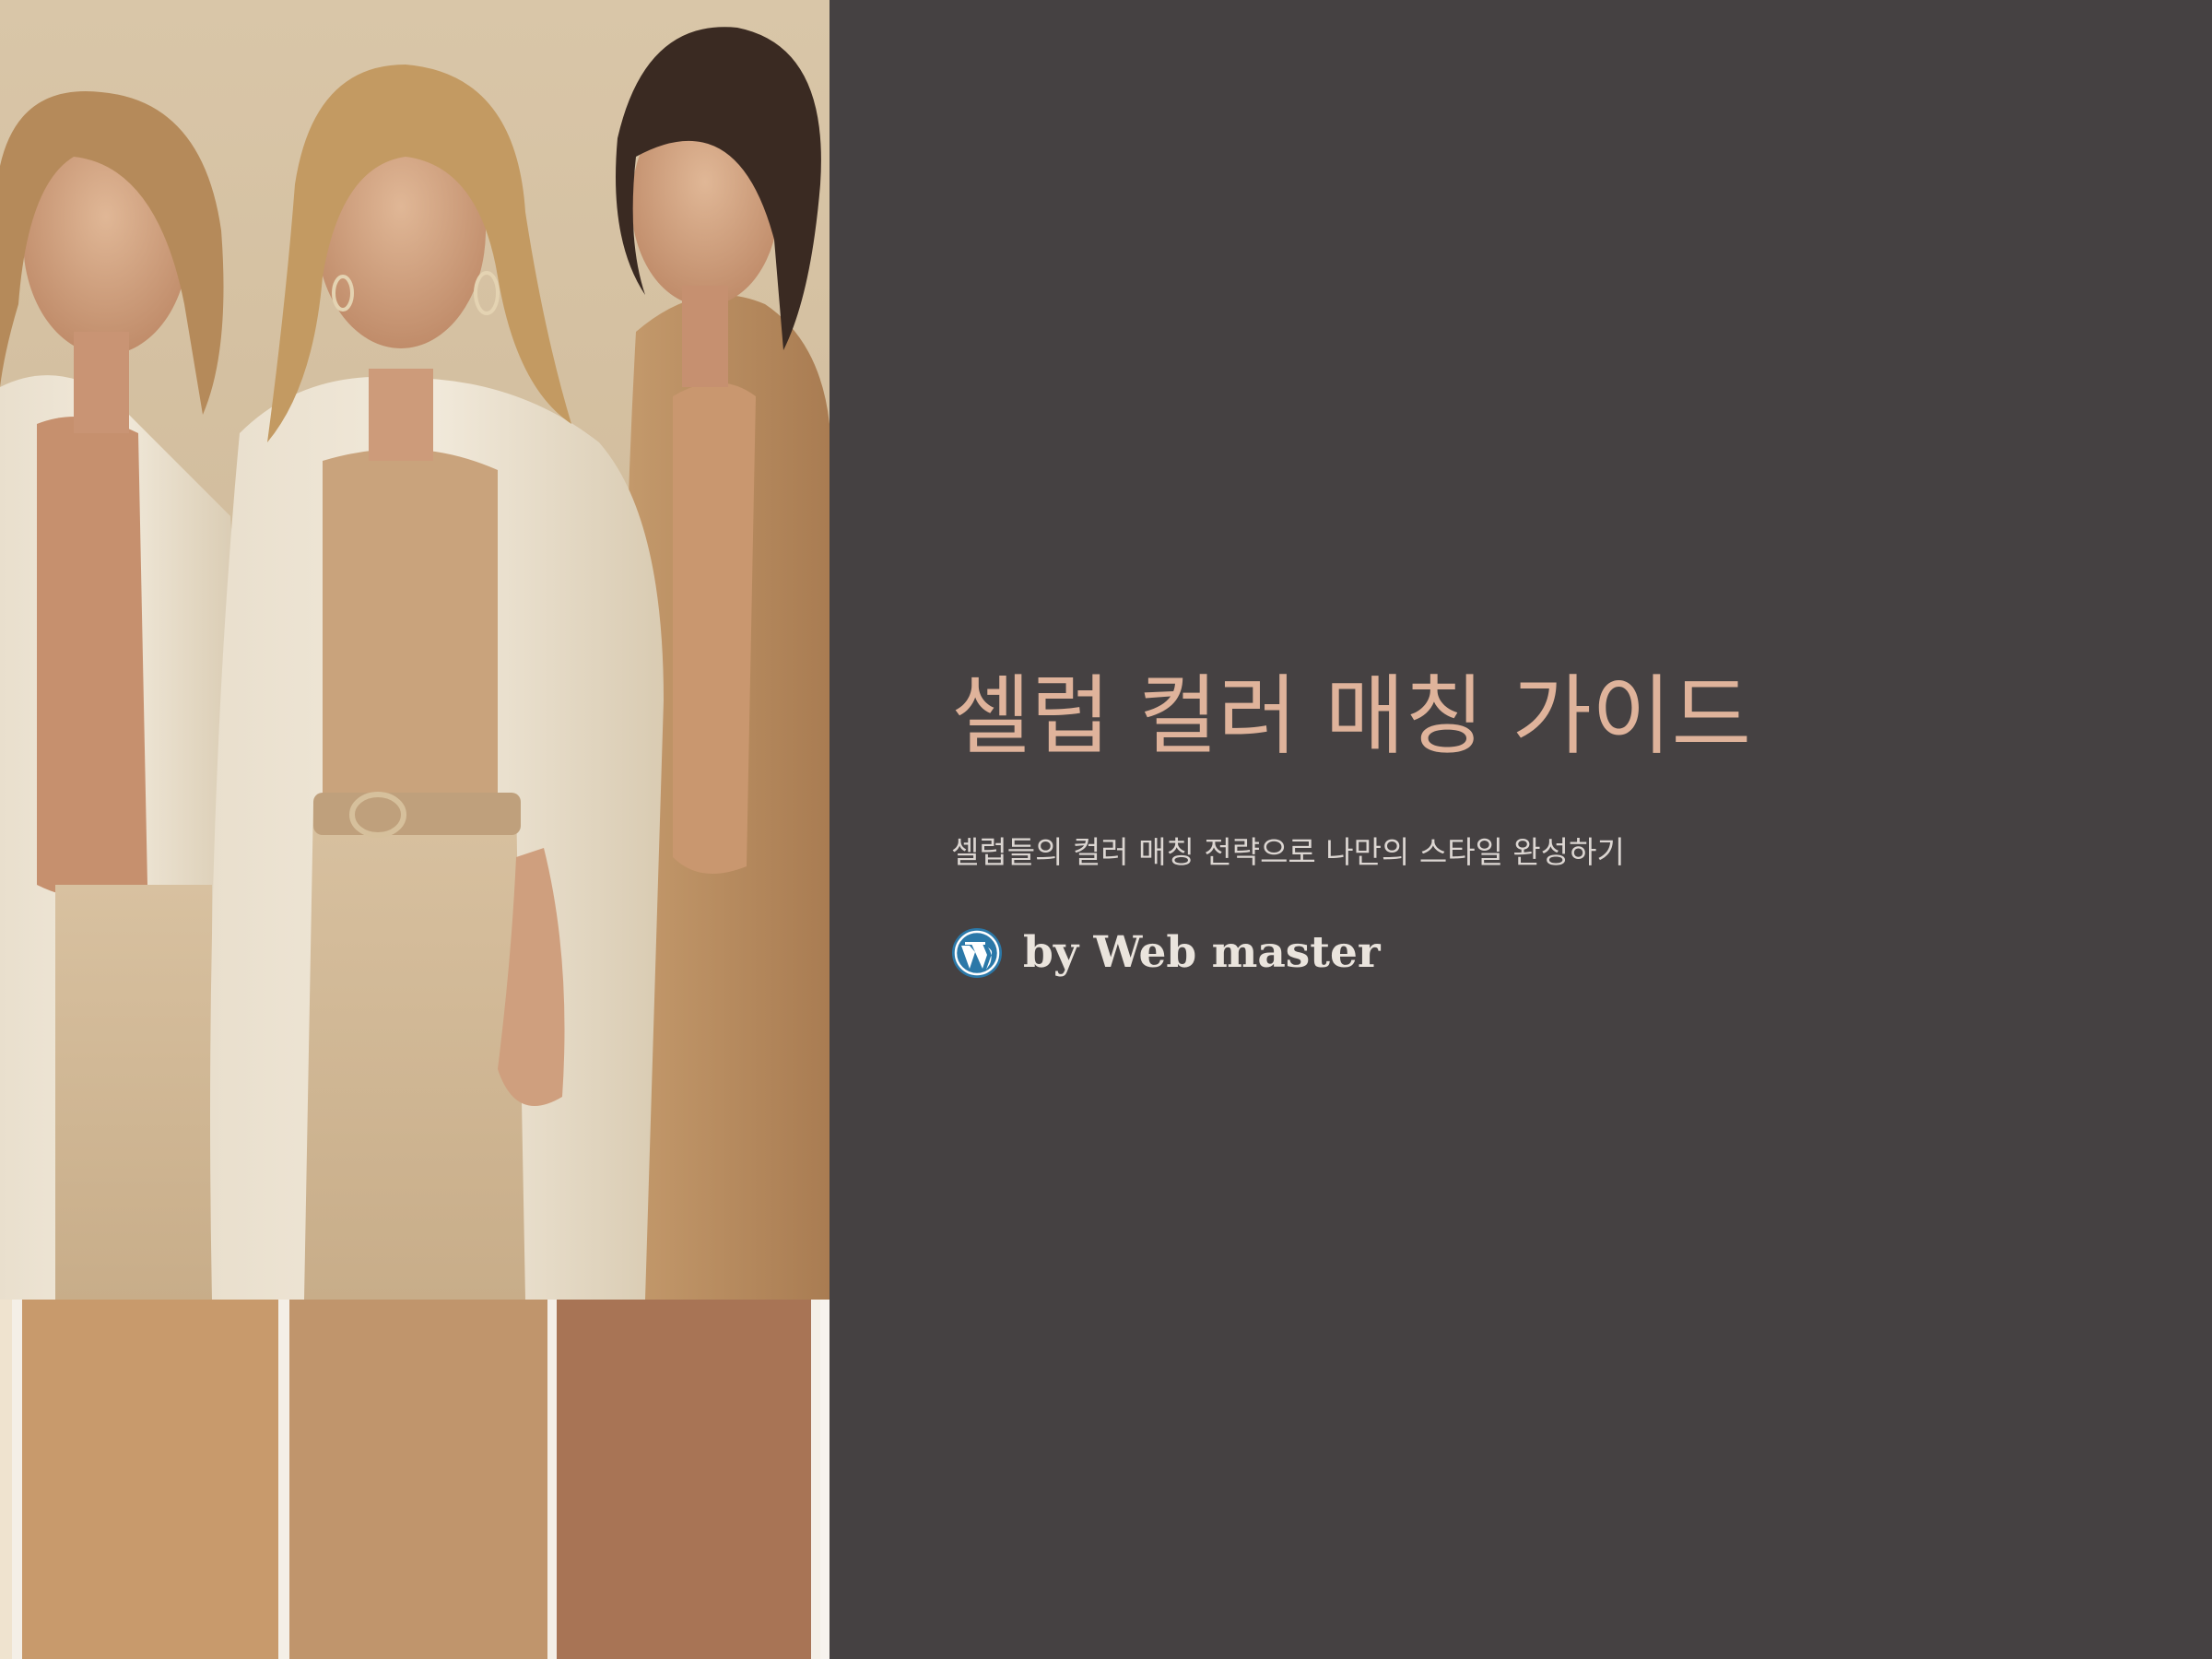 The image size is (2212, 1659). I want to click on swatch-edge-right, so click(825, 1479).